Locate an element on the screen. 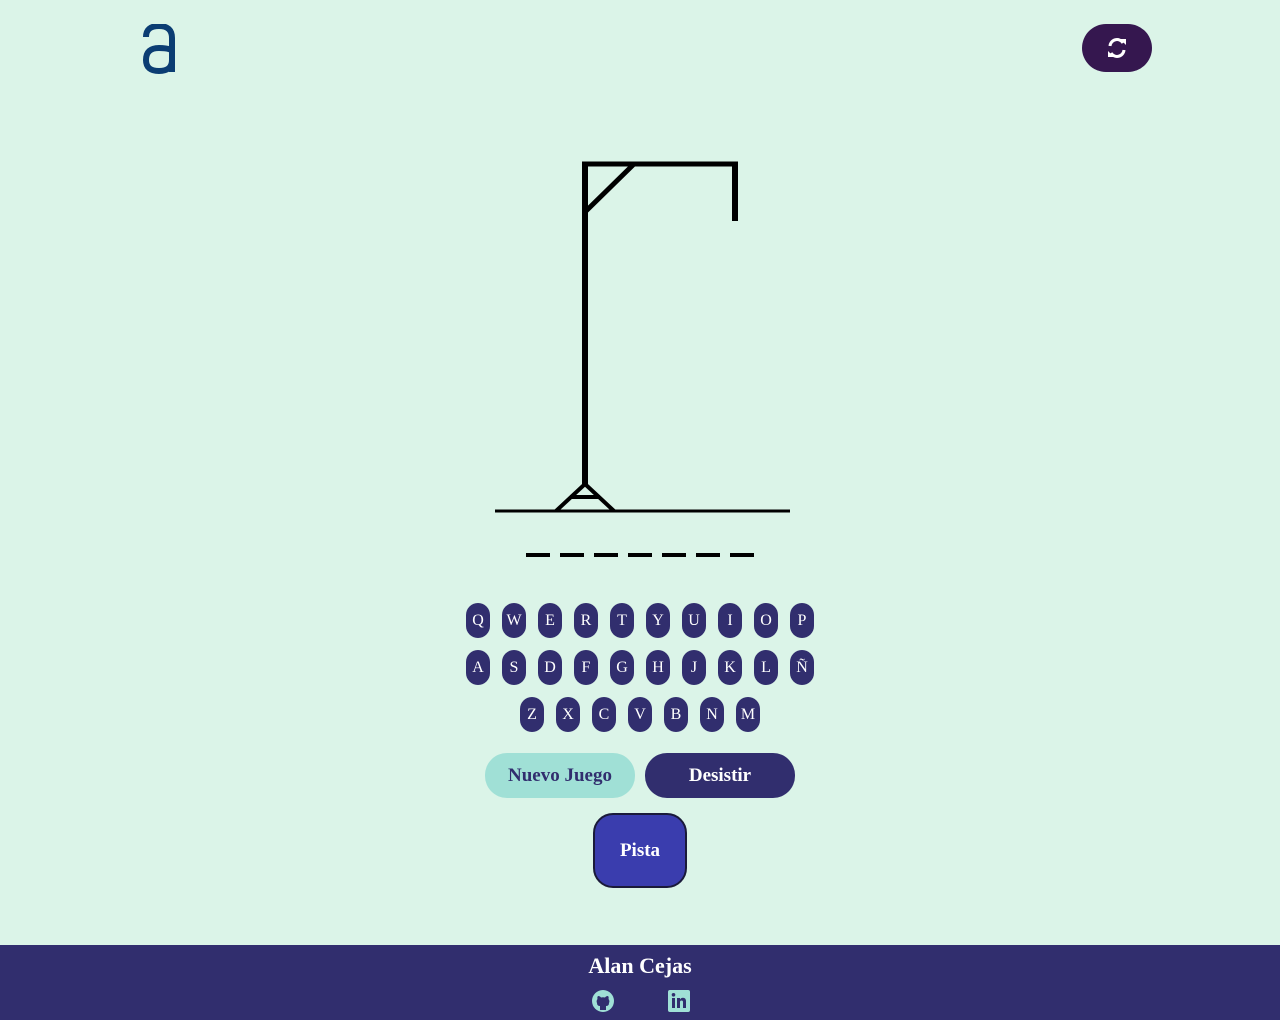 Image resolution: width=1280 pixels, height=1020 pixels. key-g: G is located at coordinates (622, 667).